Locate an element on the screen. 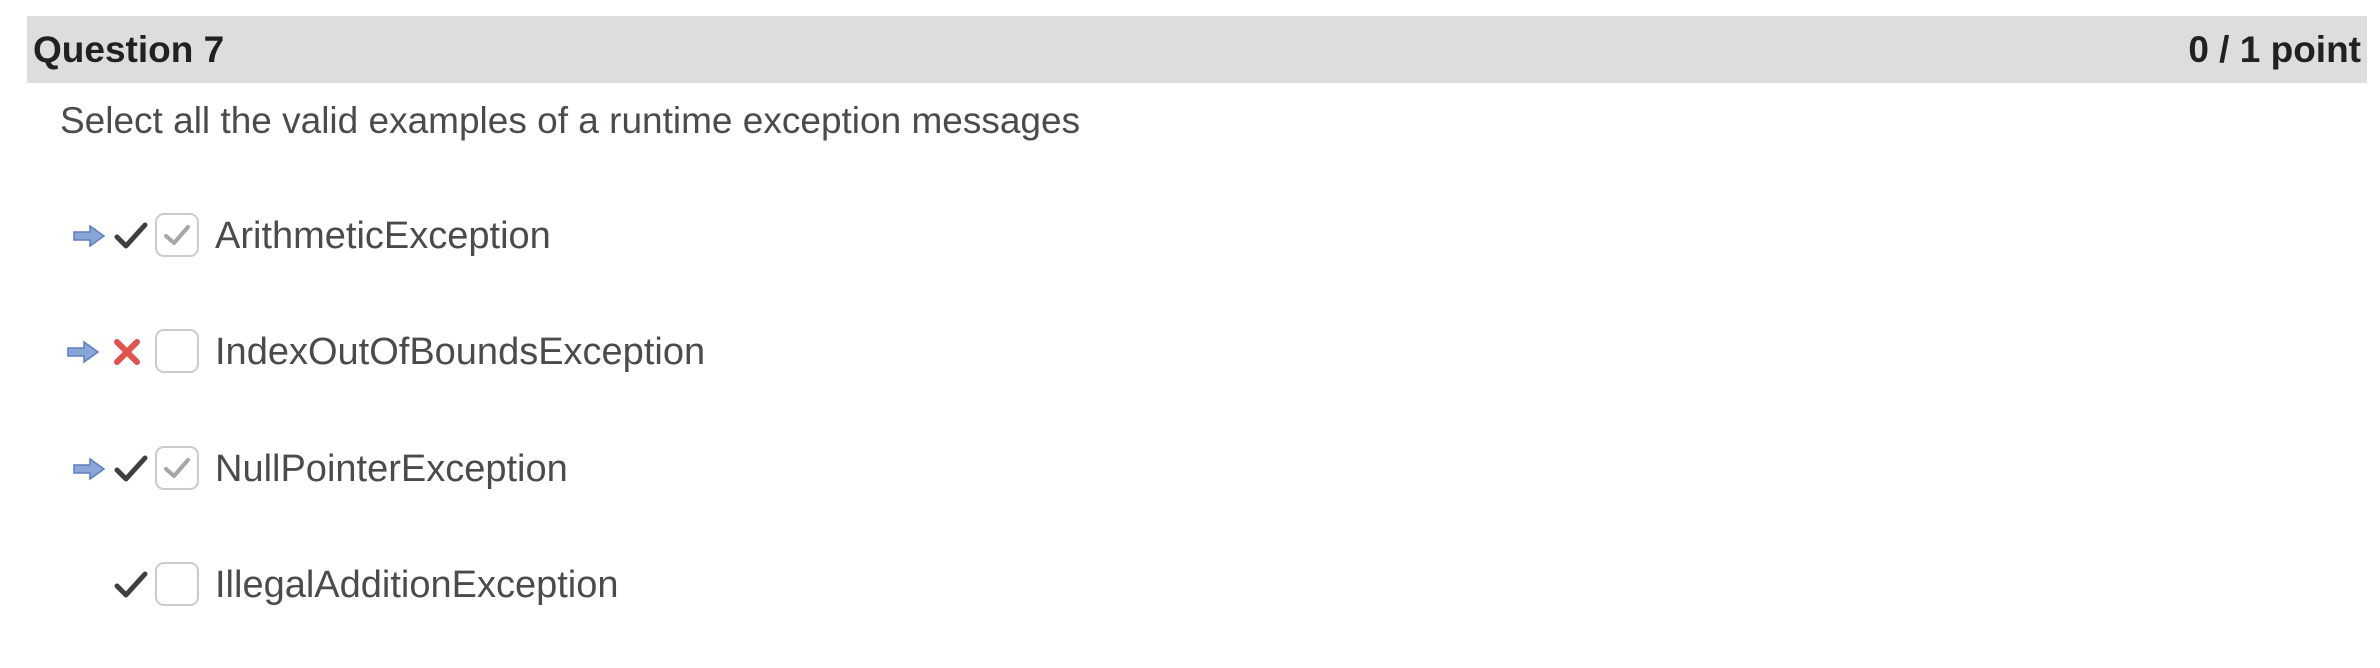 The height and width of the screenshot is (668, 2380). answer-option-indexoutofbounds: IndexOutOfBoundsException is located at coordinates (600, 352).